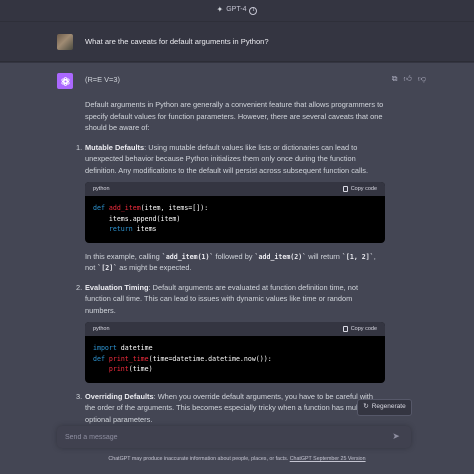 The height and width of the screenshot is (474, 474). I want to click on info-icon: i, so click(253, 10).